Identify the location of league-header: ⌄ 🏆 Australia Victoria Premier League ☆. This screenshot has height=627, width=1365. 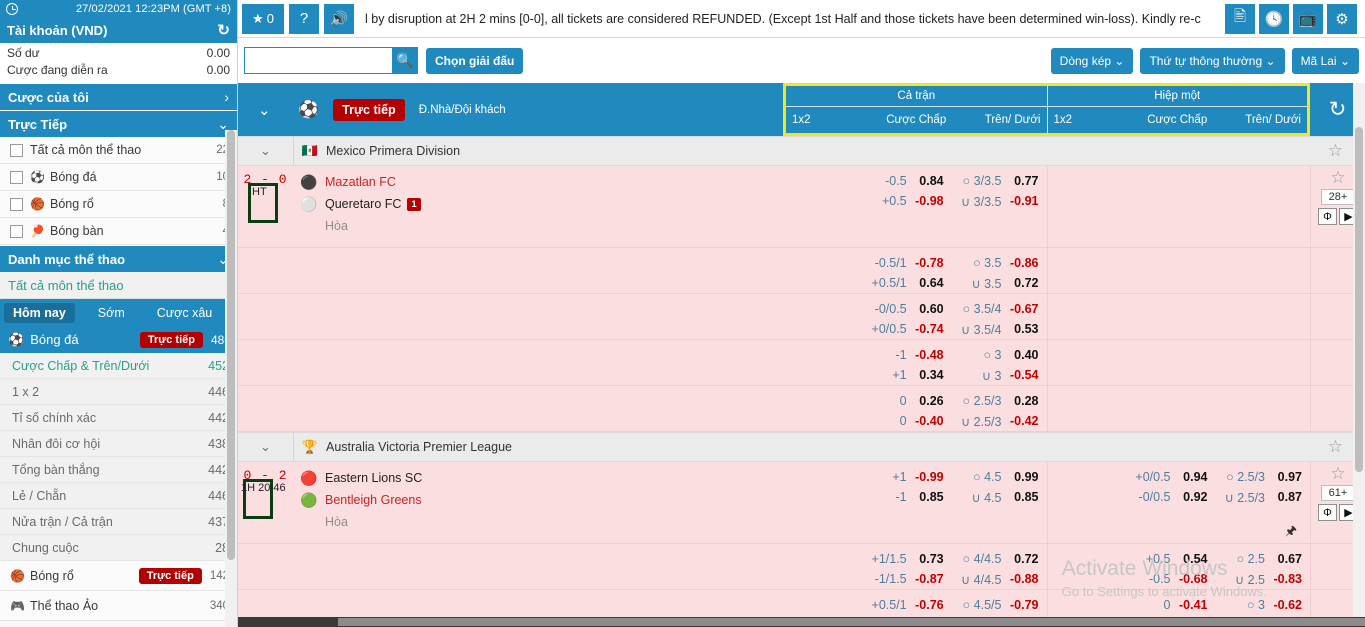
(801, 447).